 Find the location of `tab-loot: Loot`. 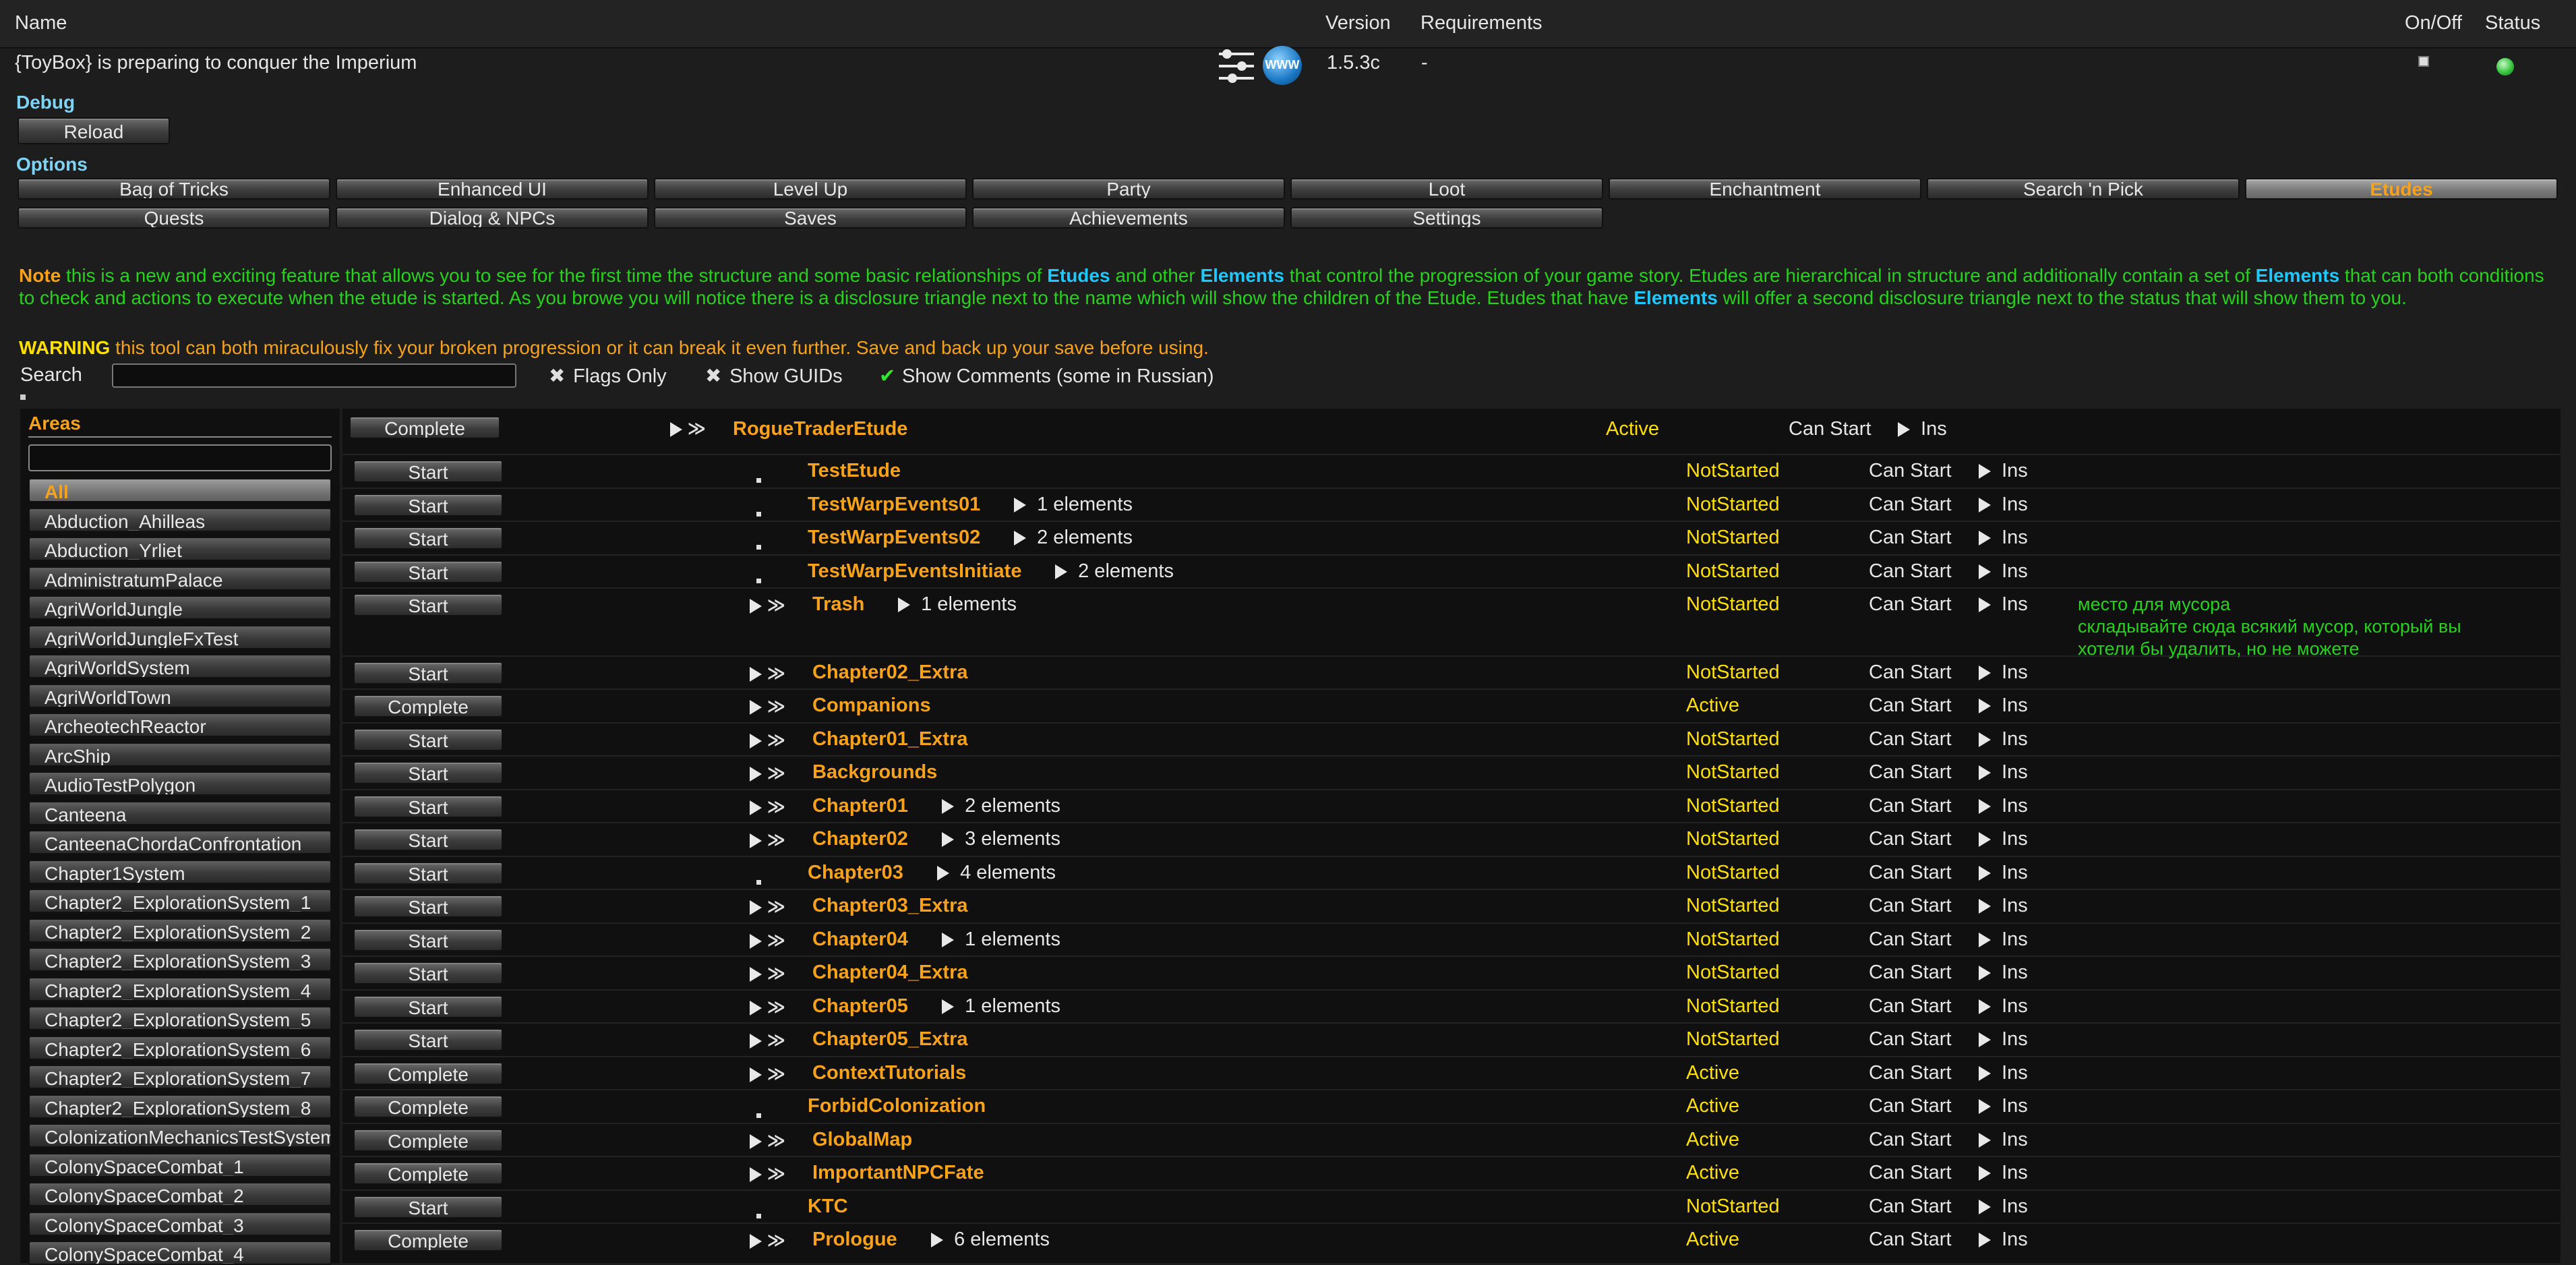

tab-loot: Loot is located at coordinates (1446, 189).